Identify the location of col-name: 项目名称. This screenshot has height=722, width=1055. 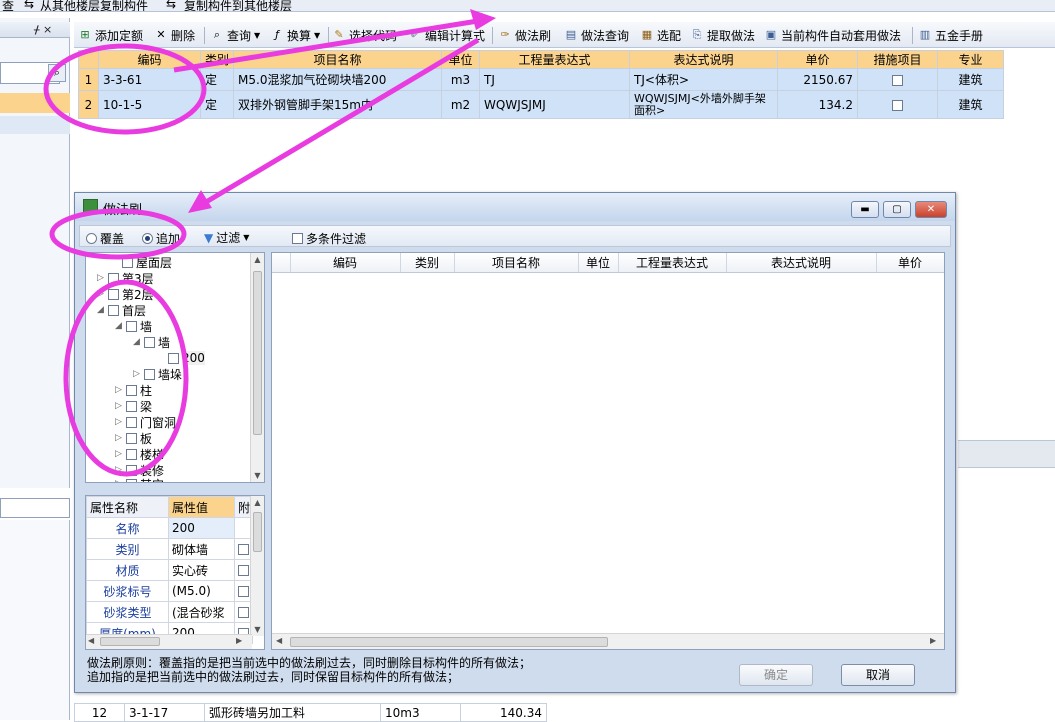
(338, 59).